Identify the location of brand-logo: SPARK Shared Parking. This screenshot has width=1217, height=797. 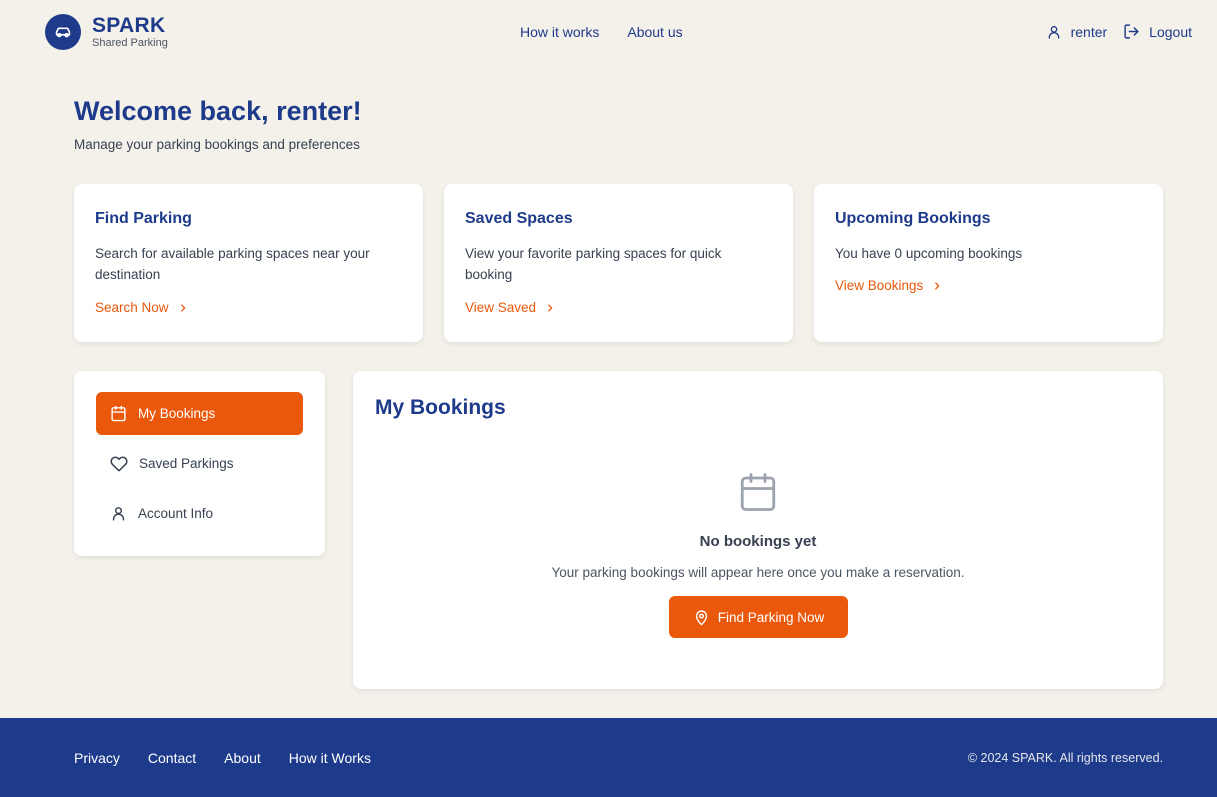
(106, 32).